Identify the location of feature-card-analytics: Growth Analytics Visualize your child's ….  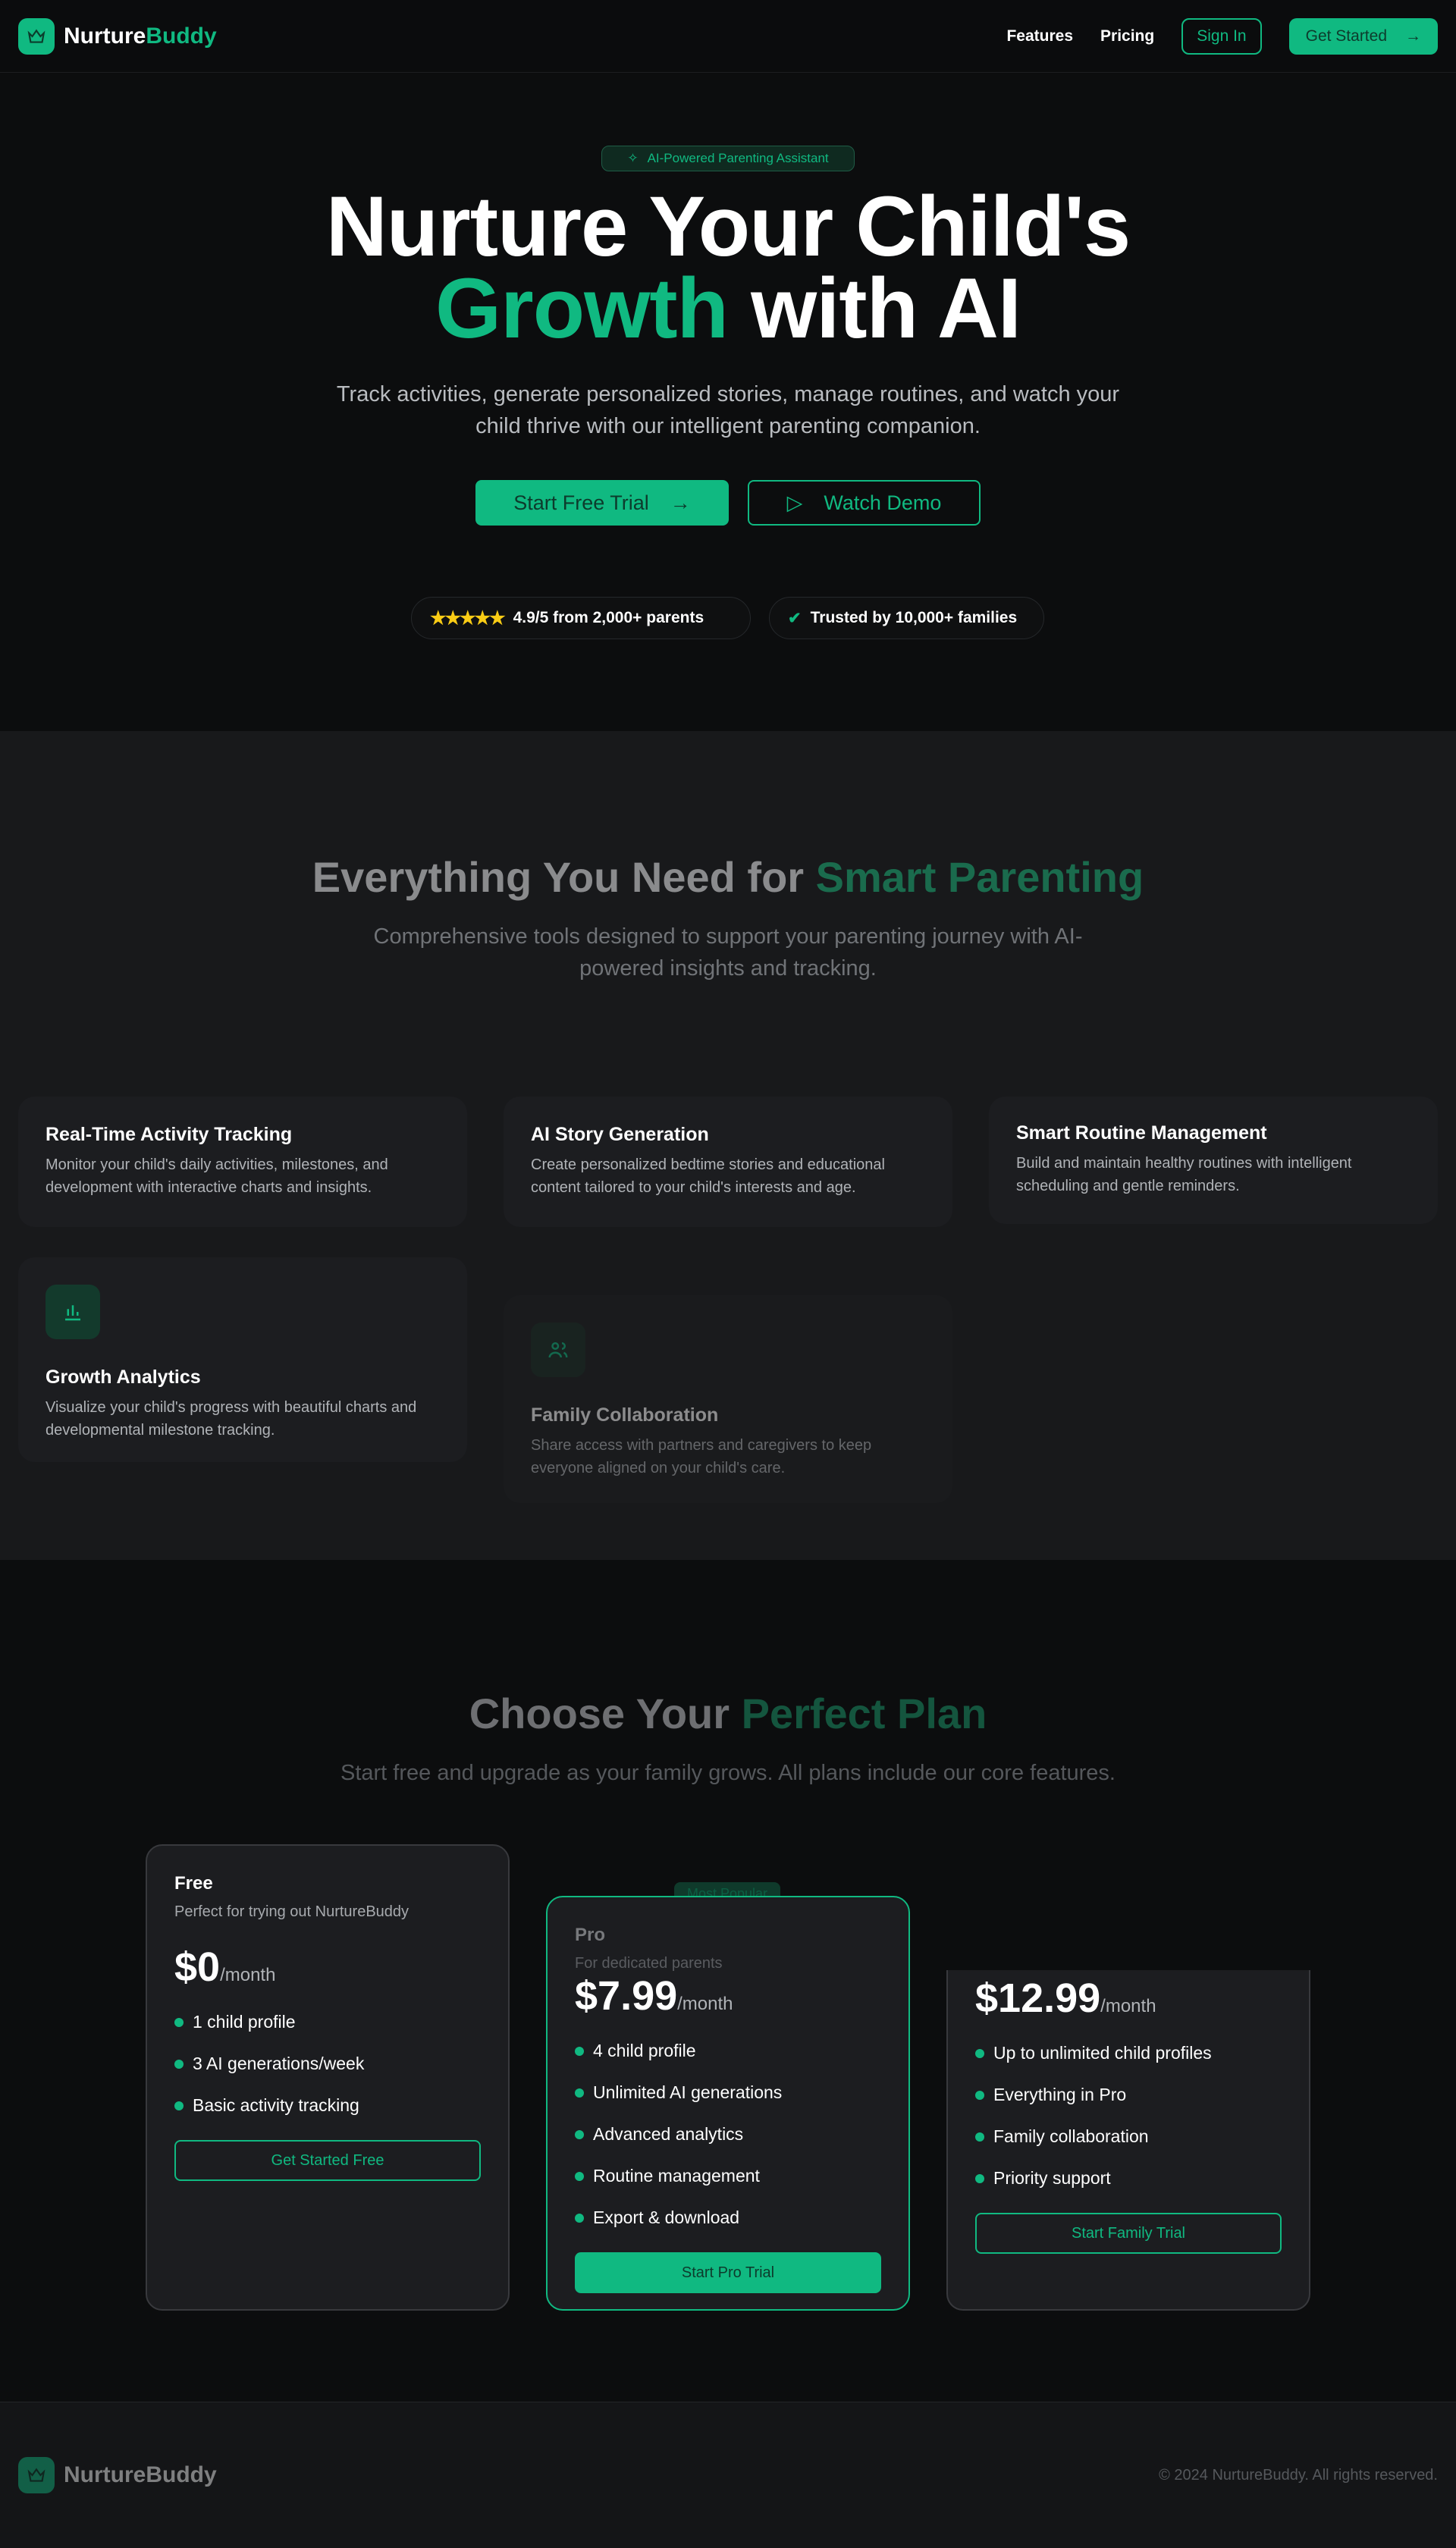
(242, 1359).